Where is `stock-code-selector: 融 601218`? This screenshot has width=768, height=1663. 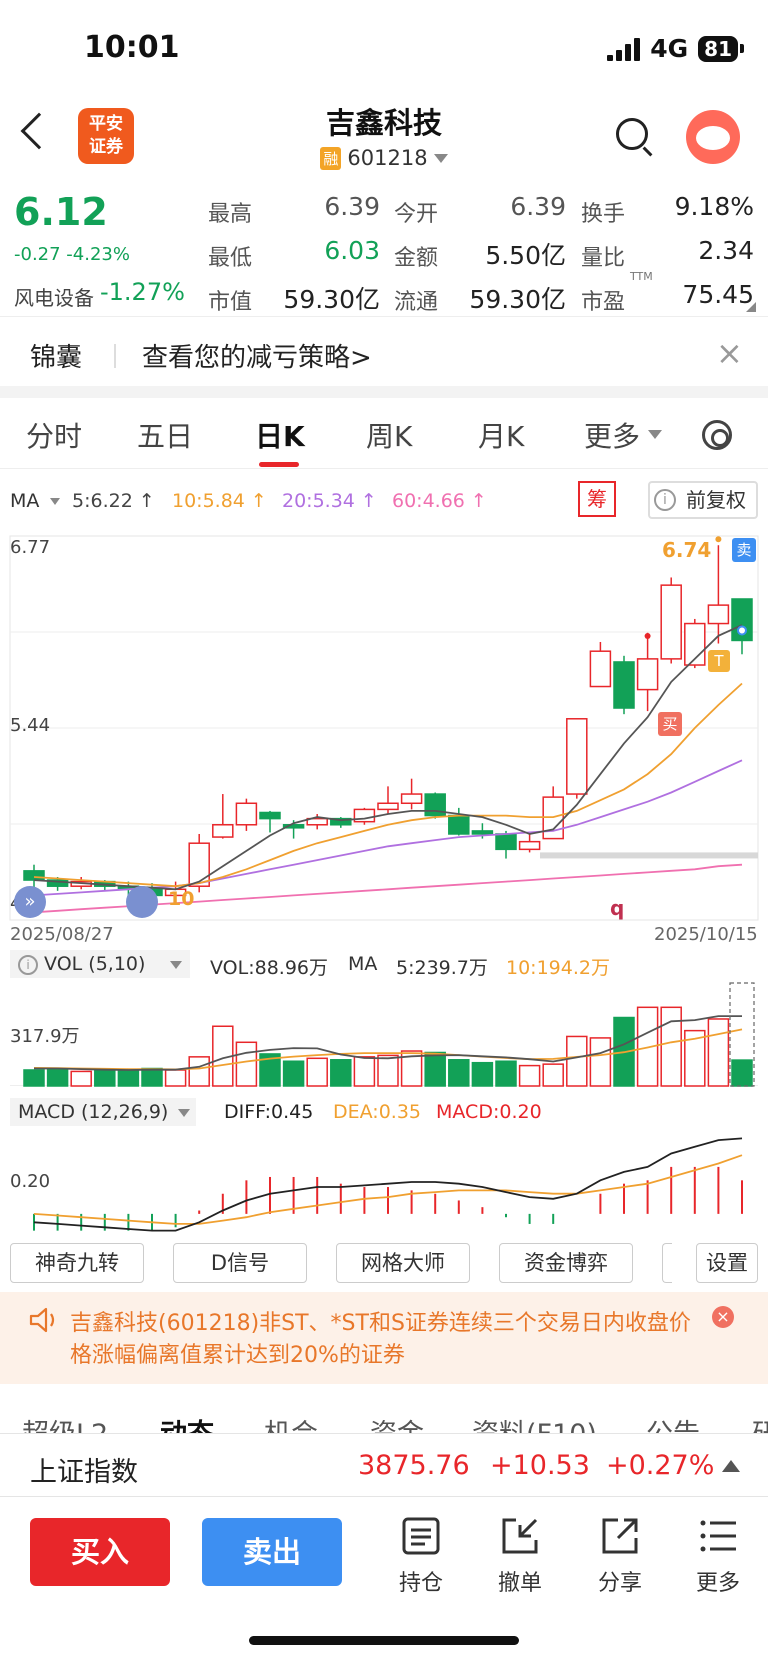 stock-code-selector: 融 601218 is located at coordinates (384, 158).